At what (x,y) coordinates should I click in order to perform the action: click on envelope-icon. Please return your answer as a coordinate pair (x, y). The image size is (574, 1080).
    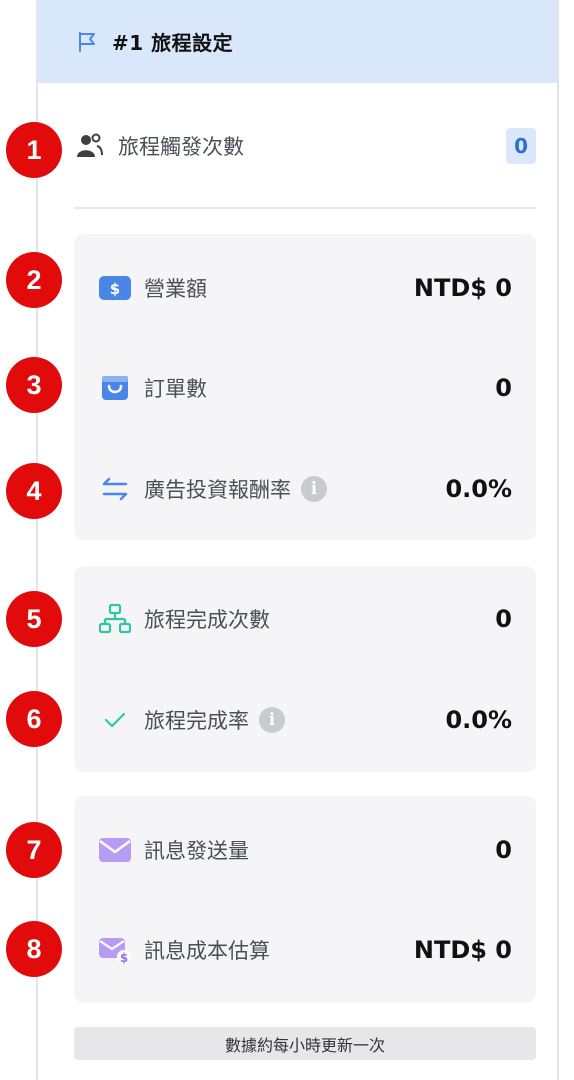
    Looking at the image, I should click on (115, 850).